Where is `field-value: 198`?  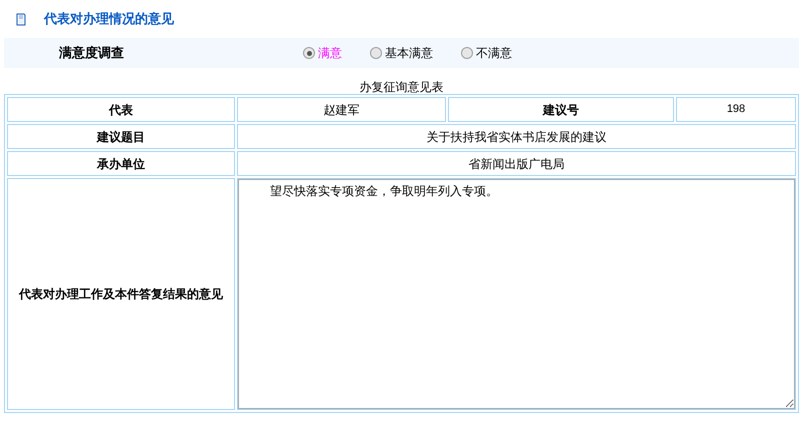 field-value: 198 is located at coordinates (736, 109).